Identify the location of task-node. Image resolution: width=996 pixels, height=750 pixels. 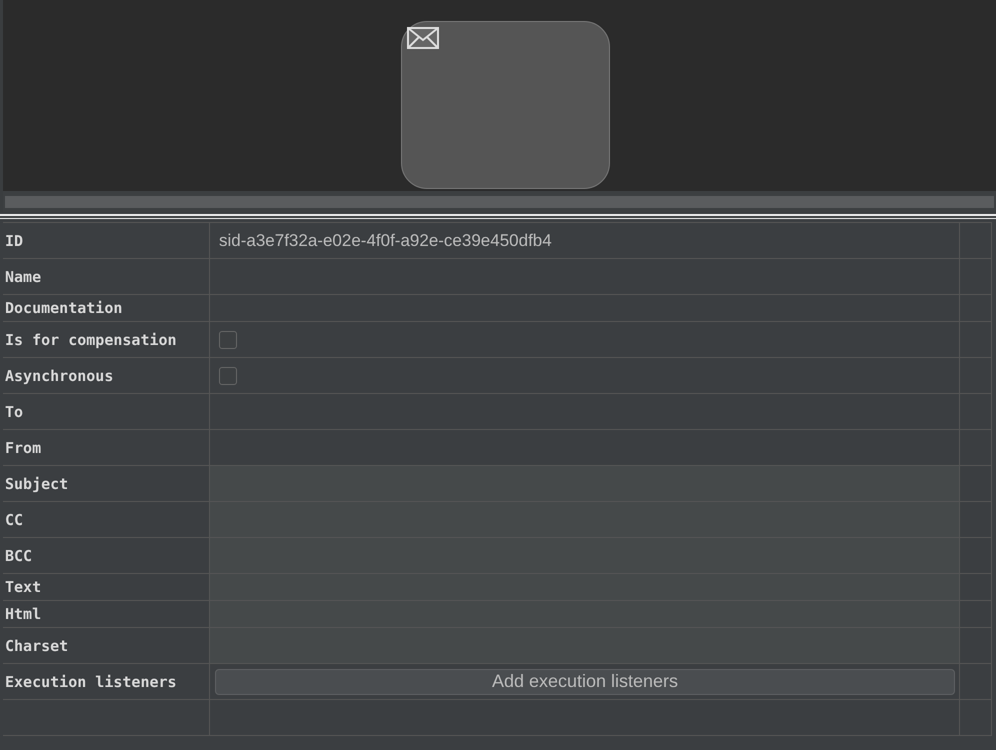
(505, 105).